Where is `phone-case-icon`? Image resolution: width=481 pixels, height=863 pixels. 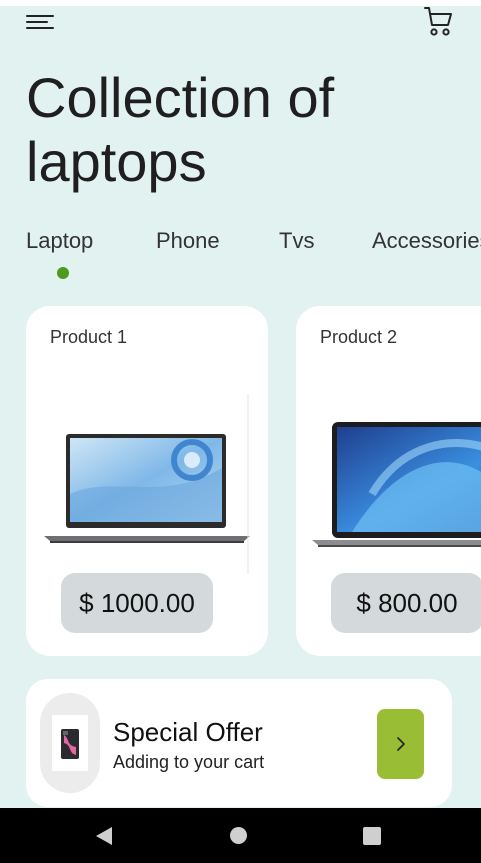
phone-case-icon is located at coordinates (70, 744).